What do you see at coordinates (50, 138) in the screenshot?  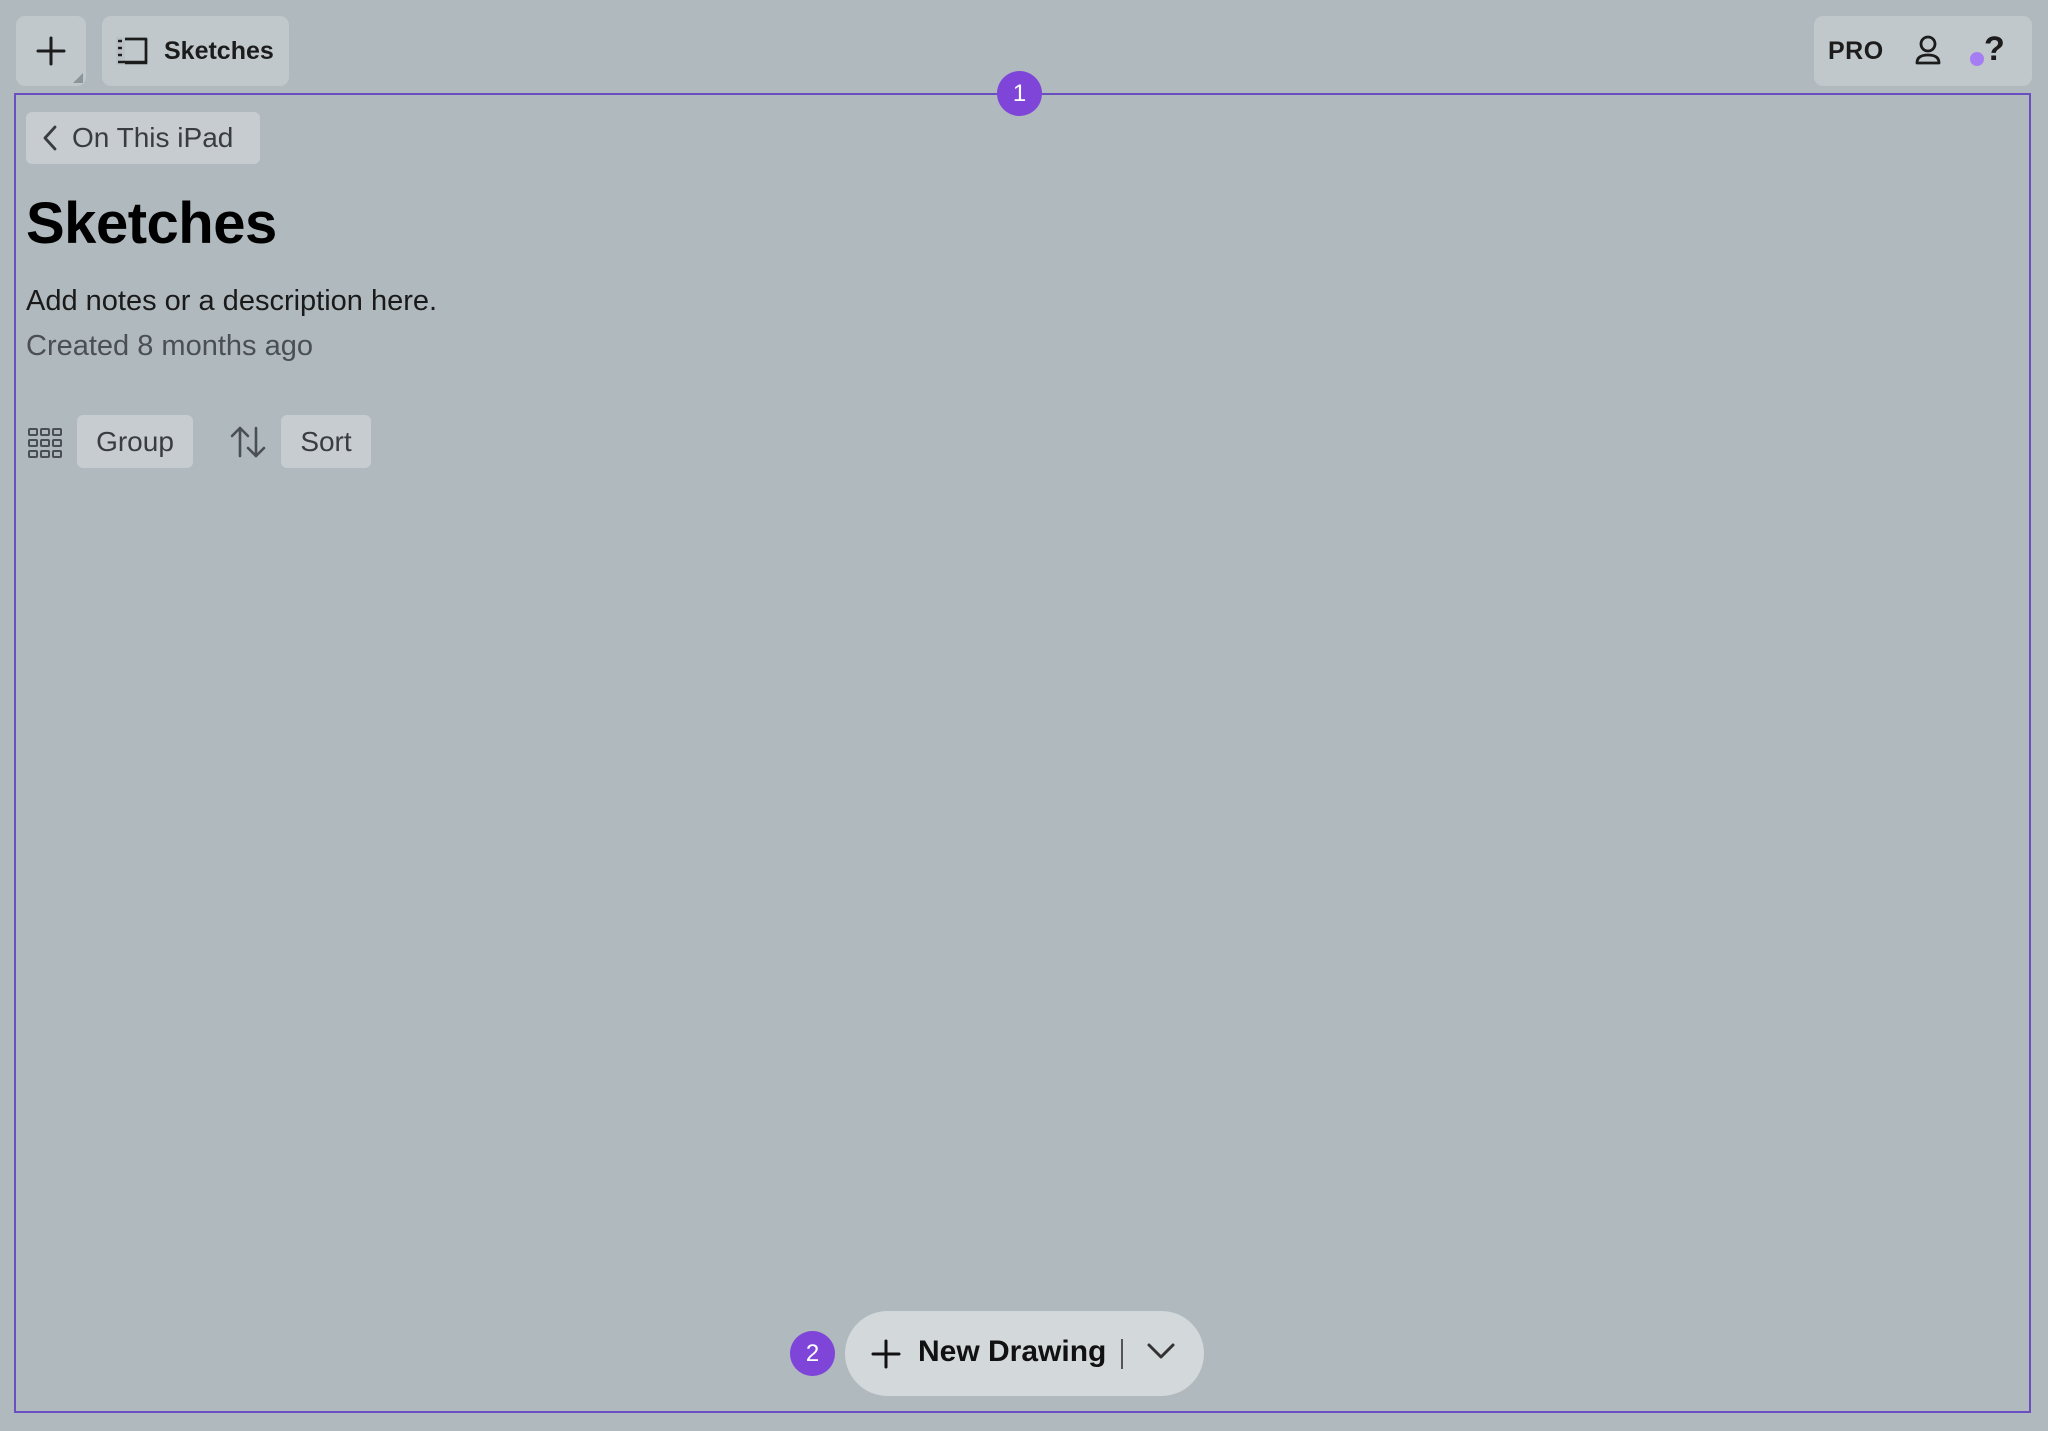 I see `chevron-left-icon` at bounding box center [50, 138].